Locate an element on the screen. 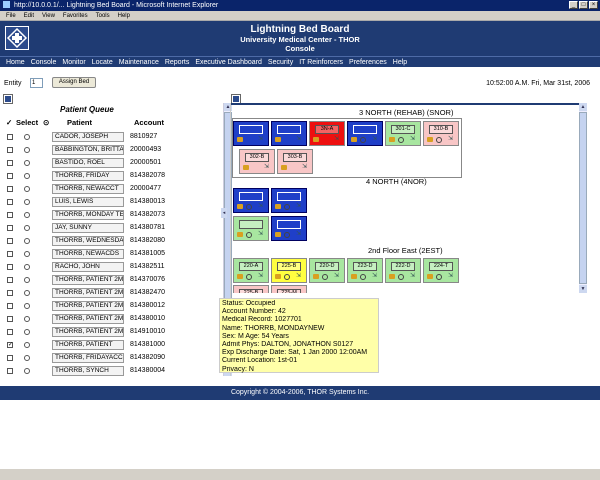 This screenshot has width=600, height=480. minimize-icon: _ is located at coordinates (573, 5).